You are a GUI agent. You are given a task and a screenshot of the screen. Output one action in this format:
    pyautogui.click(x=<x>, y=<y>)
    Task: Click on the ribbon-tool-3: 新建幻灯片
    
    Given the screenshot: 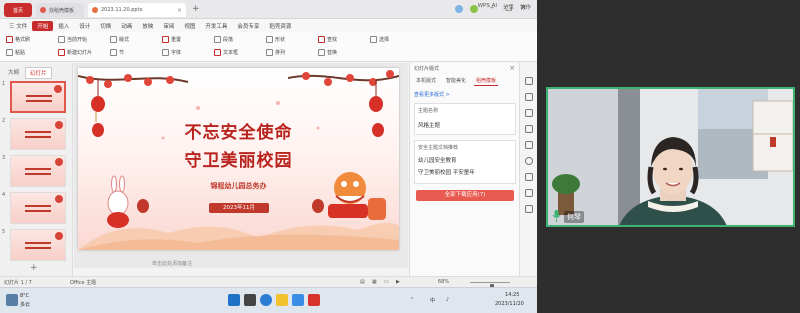 What is the action you would take?
    pyautogui.click(x=75, y=52)
    